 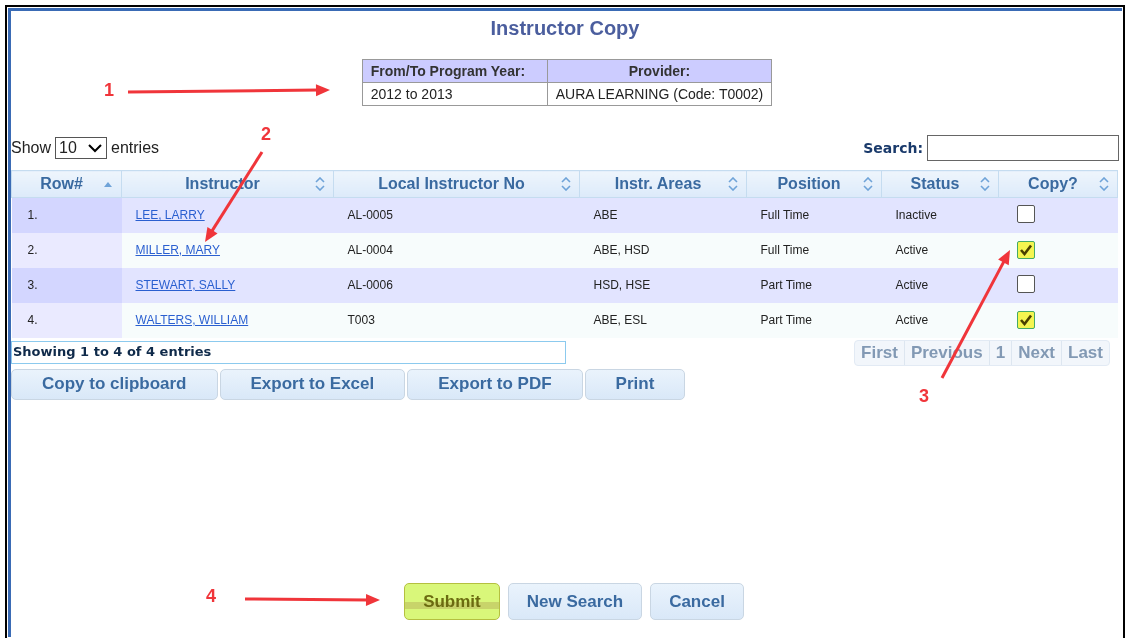 I want to click on search-field, so click(x=1023, y=148).